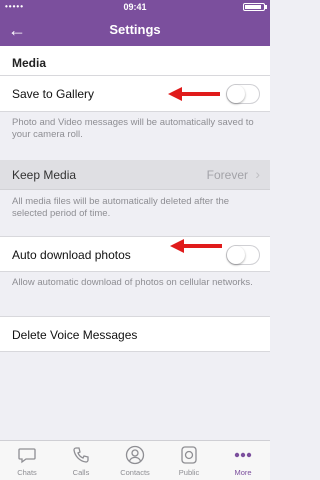 The width and height of the screenshot is (320, 480). I want to click on more-icon, so click(243, 455).